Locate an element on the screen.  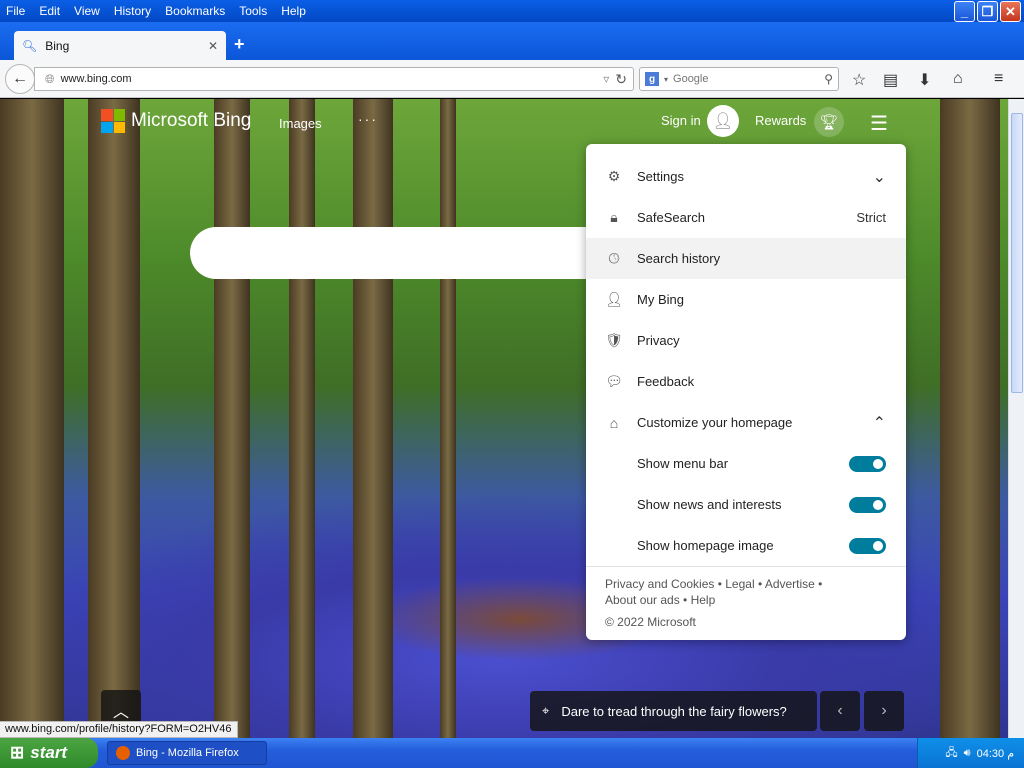
navigation-bar: 🌐︎ www.bing.com ▿ ↻ ← g ▾ ⚲ ☆ ▤ ⬇ ⌂ ≡ is located at coordinates (512, 79).